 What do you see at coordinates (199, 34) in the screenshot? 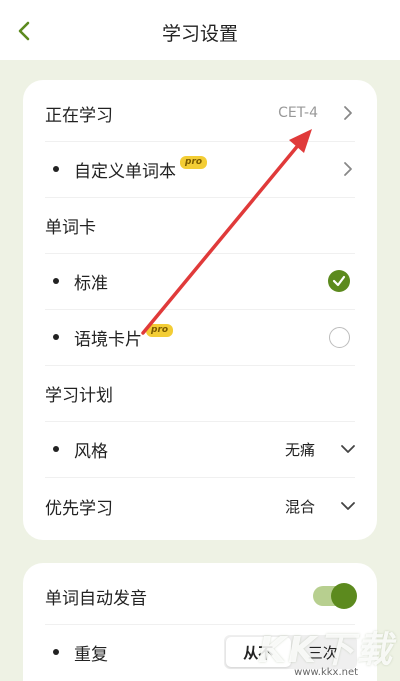
I see `page-title: 学习设置` at bounding box center [199, 34].